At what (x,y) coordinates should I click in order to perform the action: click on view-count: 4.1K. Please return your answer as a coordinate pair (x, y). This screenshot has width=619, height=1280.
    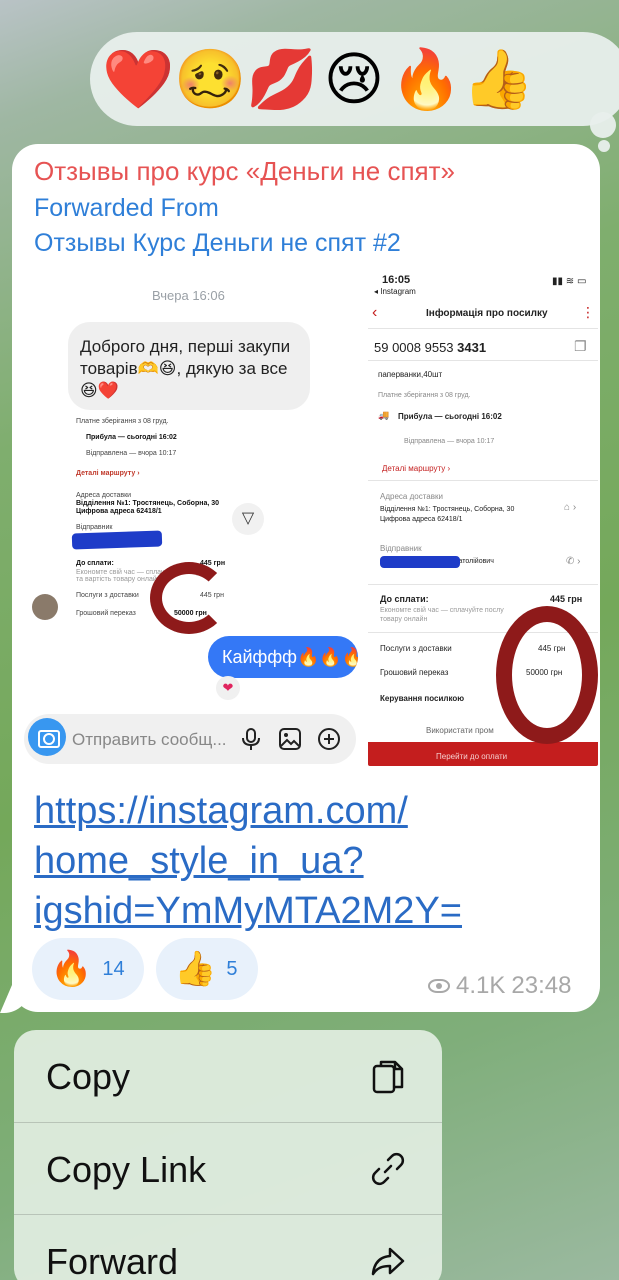
    Looking at the image, I should click on (481, 985).